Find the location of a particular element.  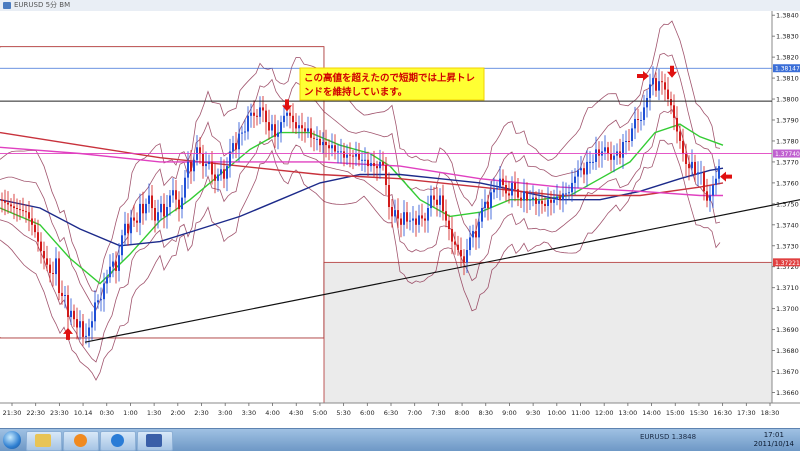

clock-time: 17:01 is located at coordinates (773, 435).